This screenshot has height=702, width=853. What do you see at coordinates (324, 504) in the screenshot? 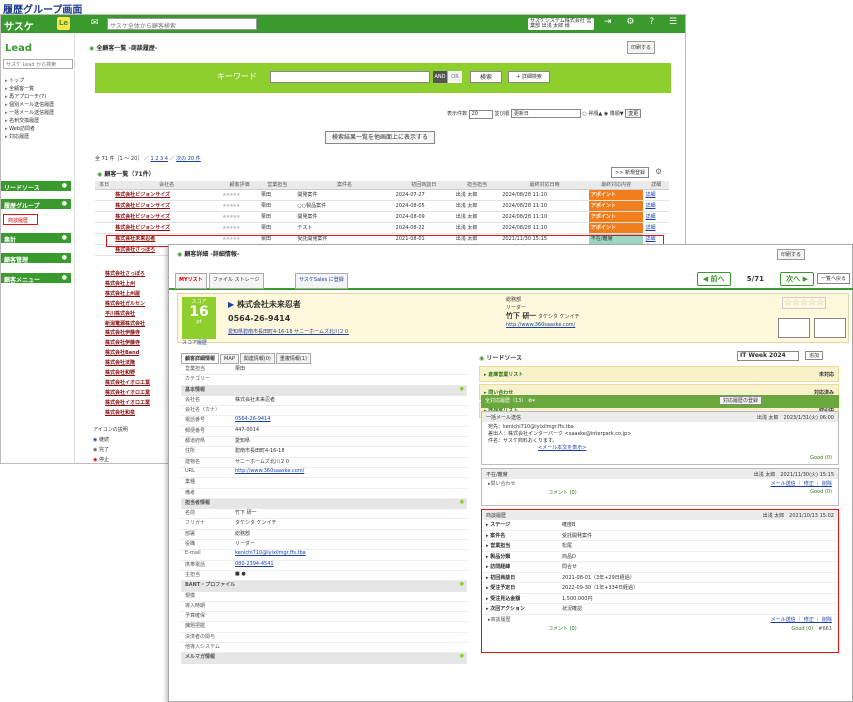
I see `info-section: 担当者情報` at bounding box center [324, 504].